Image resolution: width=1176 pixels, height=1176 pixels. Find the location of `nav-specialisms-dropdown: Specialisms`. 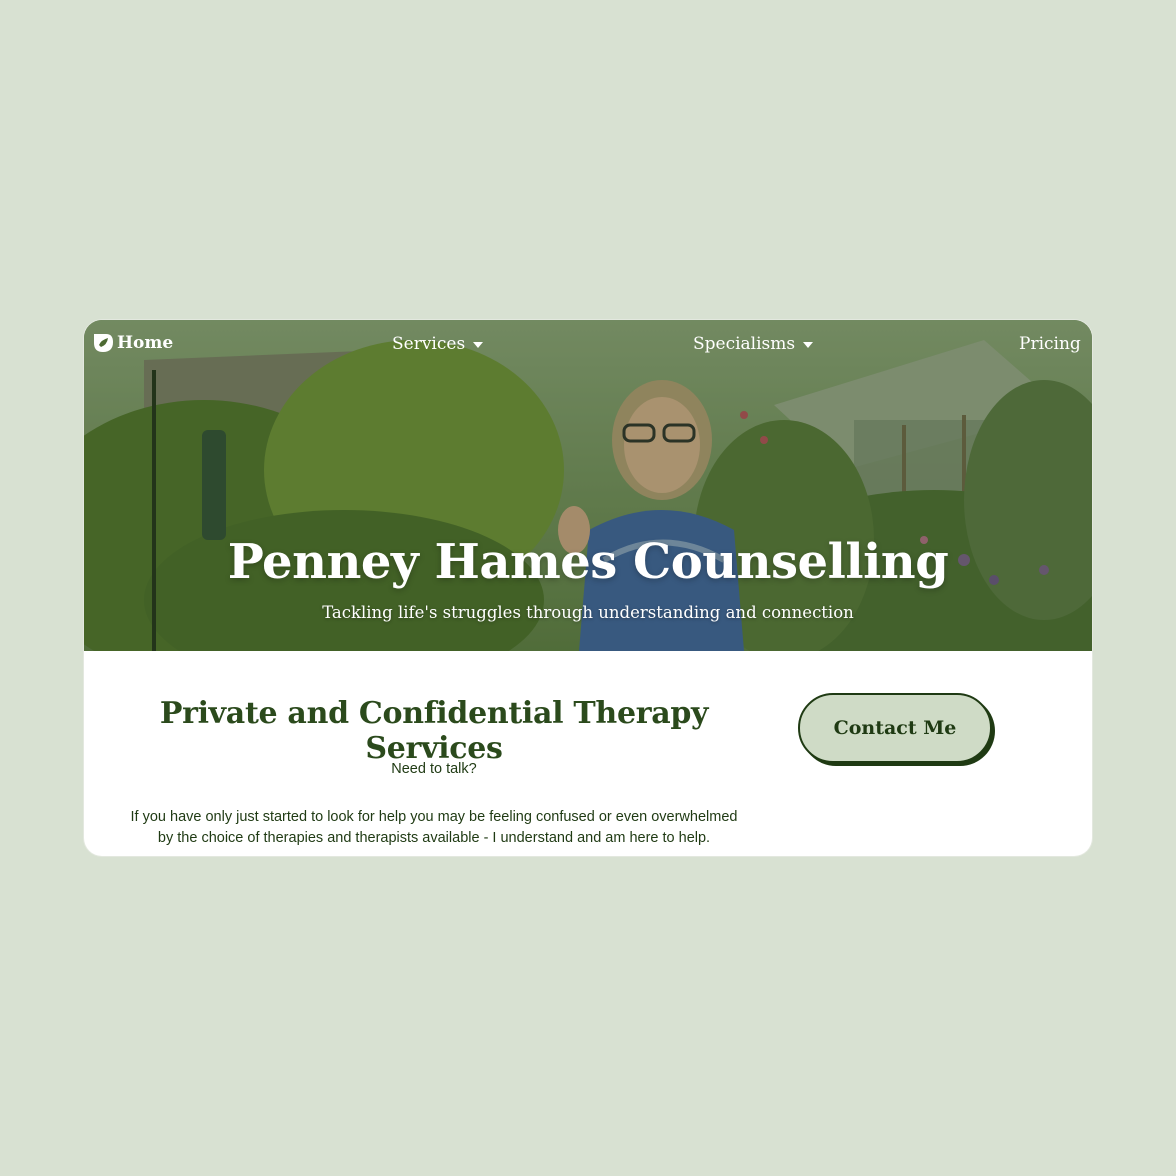

nav-specialisms-dropdown: Specialisms is located at coordinates (753, 344).